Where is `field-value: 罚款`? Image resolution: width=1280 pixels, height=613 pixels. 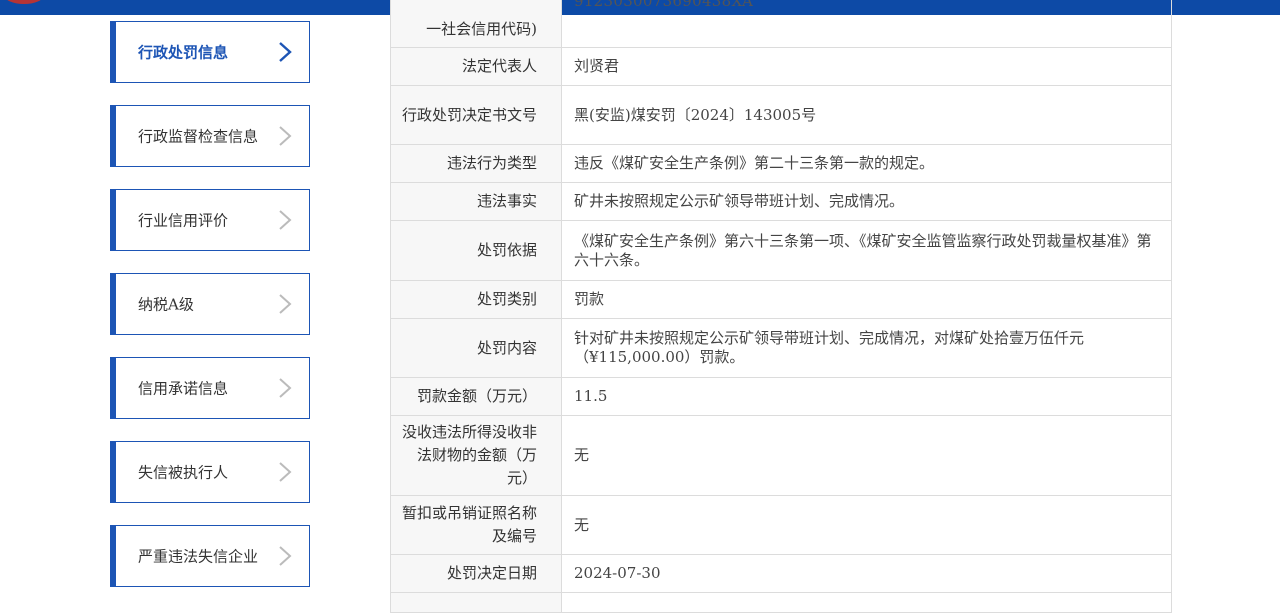
field-value: 罚款 is located at coordinates (589, 299).